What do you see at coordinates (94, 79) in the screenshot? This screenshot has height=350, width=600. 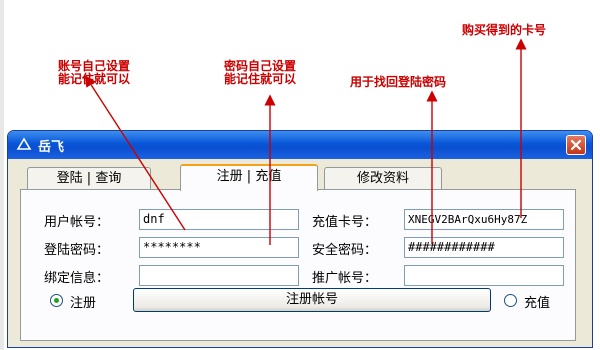 I see `account-annotation-line2: 能记住就可以` at bounding box center [94, 79].